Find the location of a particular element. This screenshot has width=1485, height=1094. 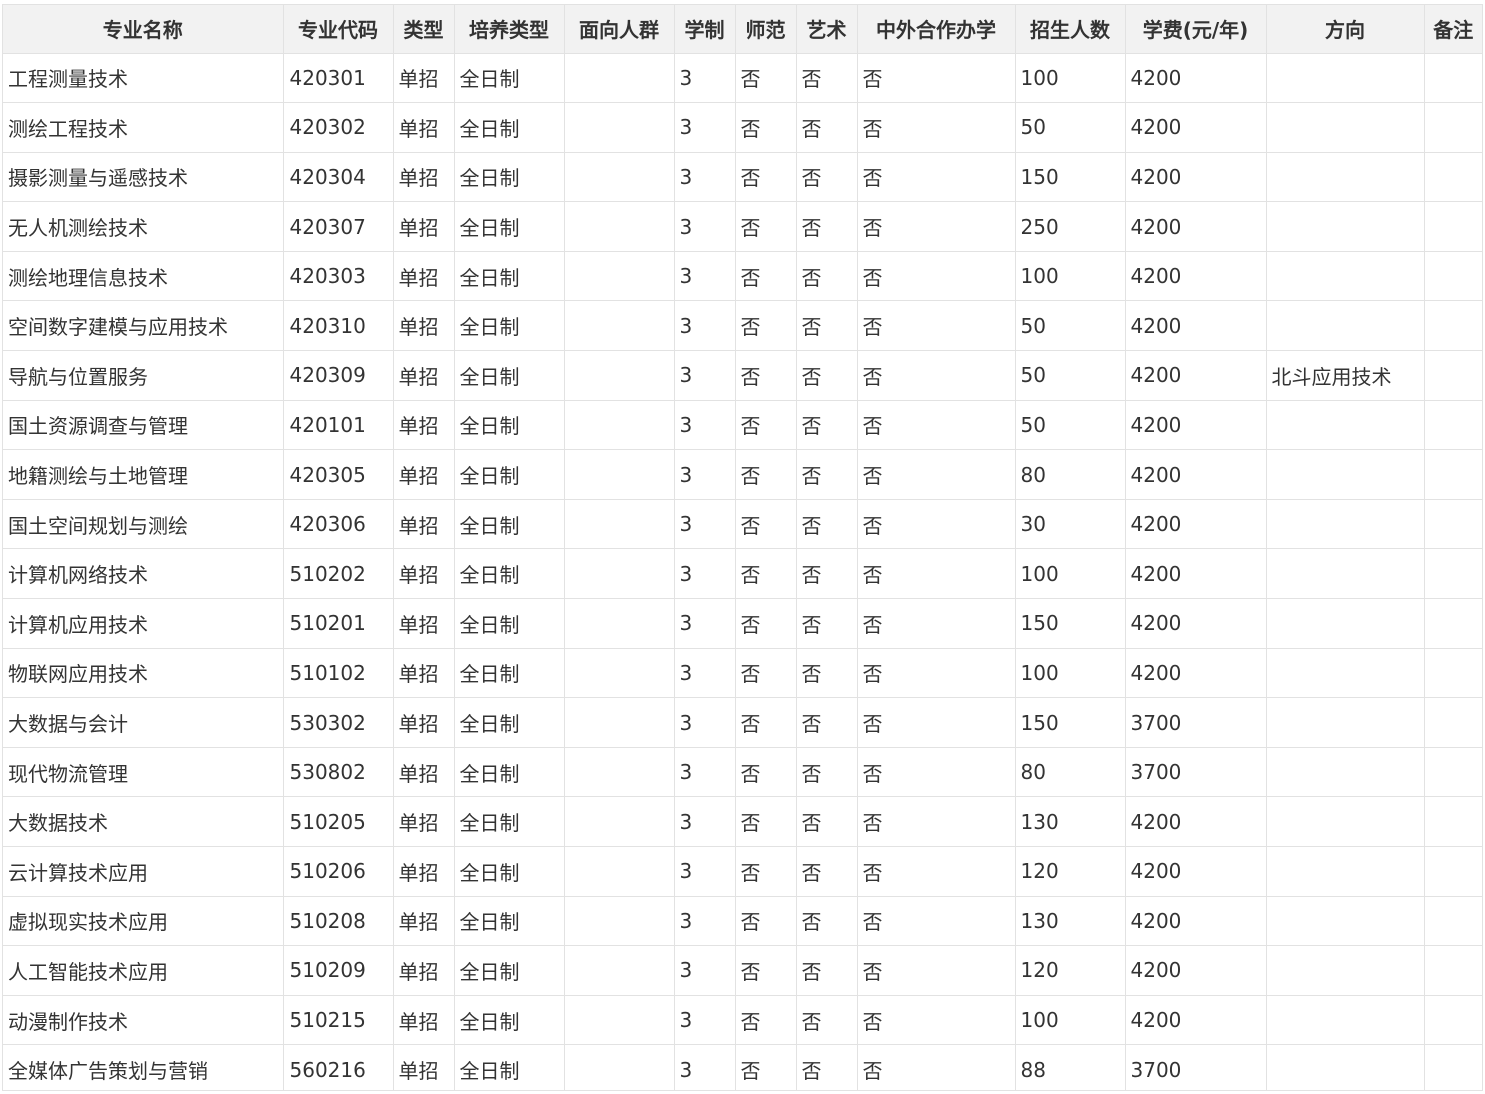

table-row: 工程测量技术 420301 单招 全日制 3 否否否 100 4200 is located at coordinates (742, 78).